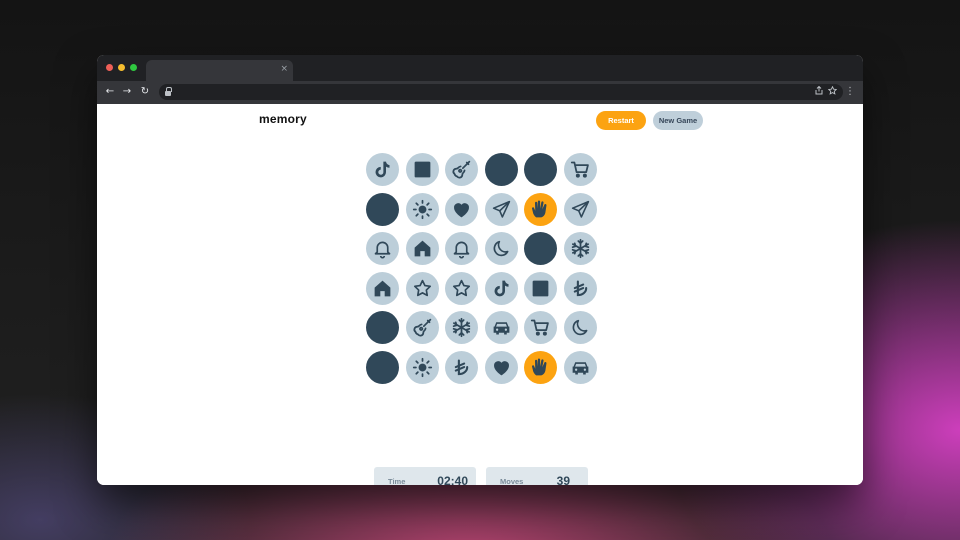  I want to click on close-window-button, so click(109, 67).